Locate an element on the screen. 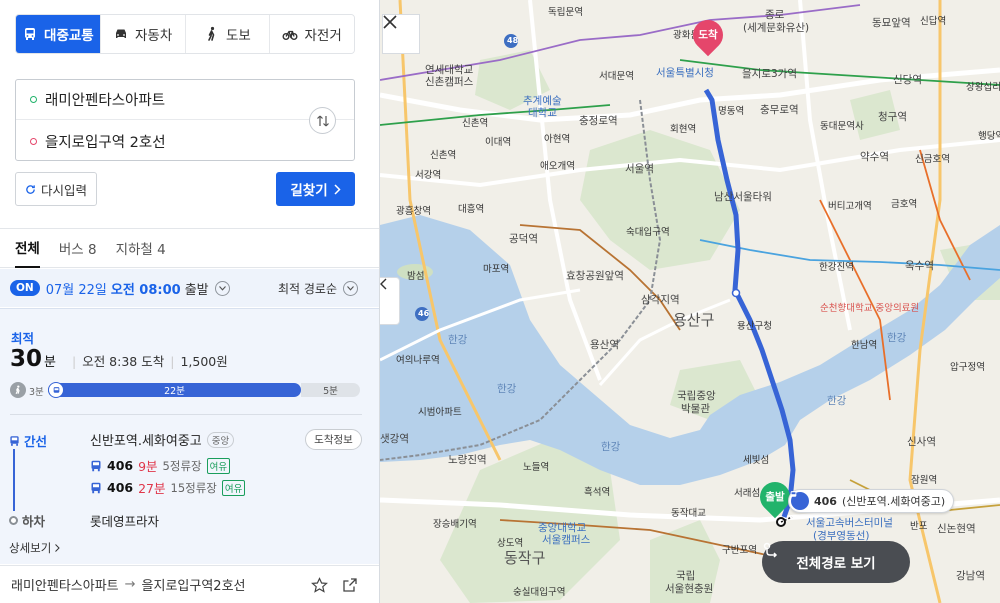 The width and height of the screenshot is (1000, 603). destination-pin: 도착 is located at coordinates (708, 35).